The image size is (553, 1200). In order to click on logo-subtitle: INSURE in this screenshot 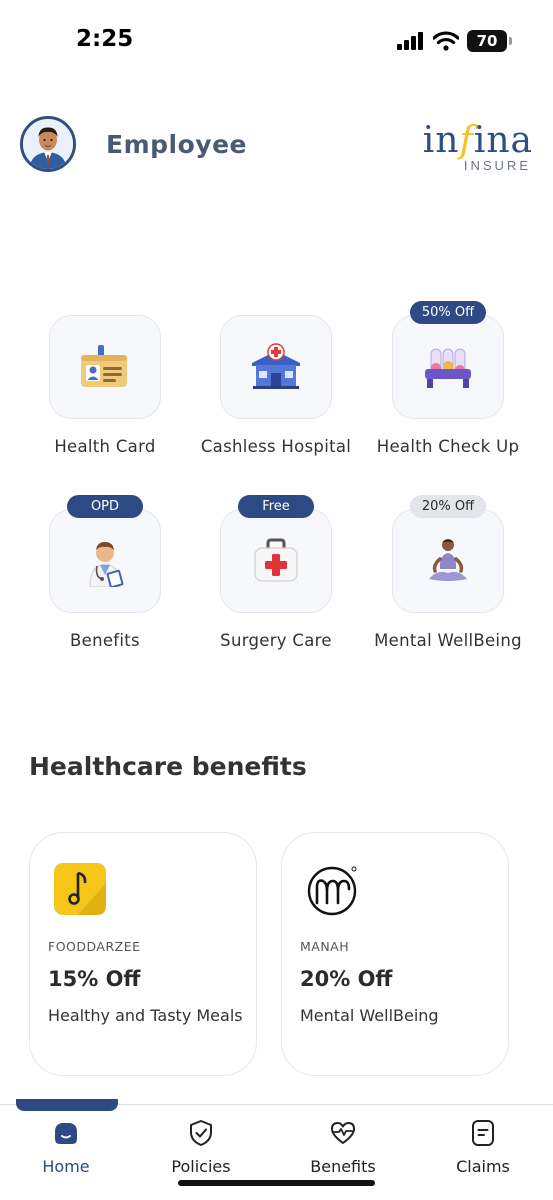, I will do `click(497, 165)`.